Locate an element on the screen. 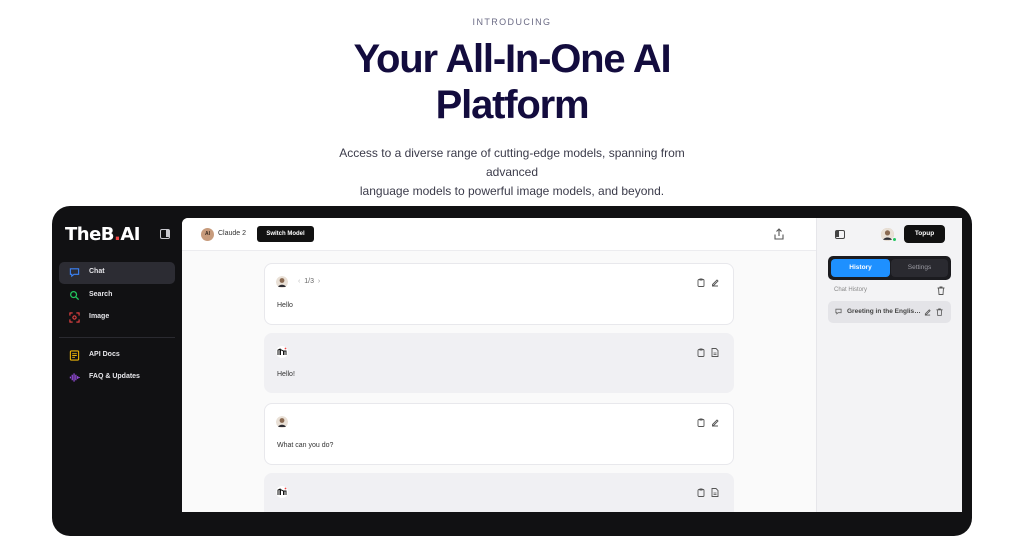  history-item-title: Greeting in the English language is located at coordinates (884, 311).